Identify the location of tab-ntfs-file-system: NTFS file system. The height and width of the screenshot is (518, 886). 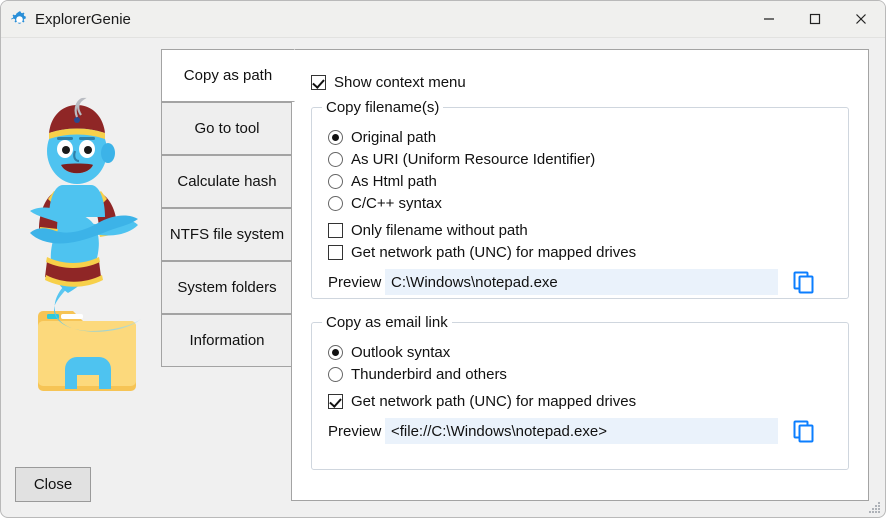
(227, 234).